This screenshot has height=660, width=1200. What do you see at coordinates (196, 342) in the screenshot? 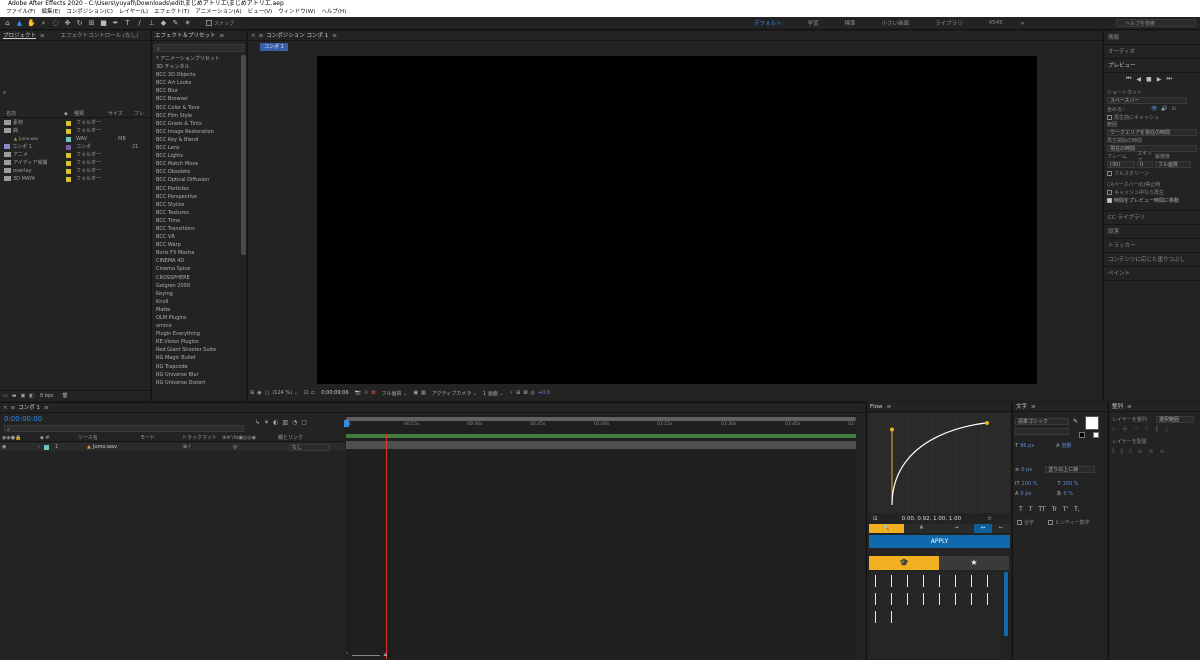
I see `effect-category: RE:Vision Plugins` at bounding box center [196, 342].